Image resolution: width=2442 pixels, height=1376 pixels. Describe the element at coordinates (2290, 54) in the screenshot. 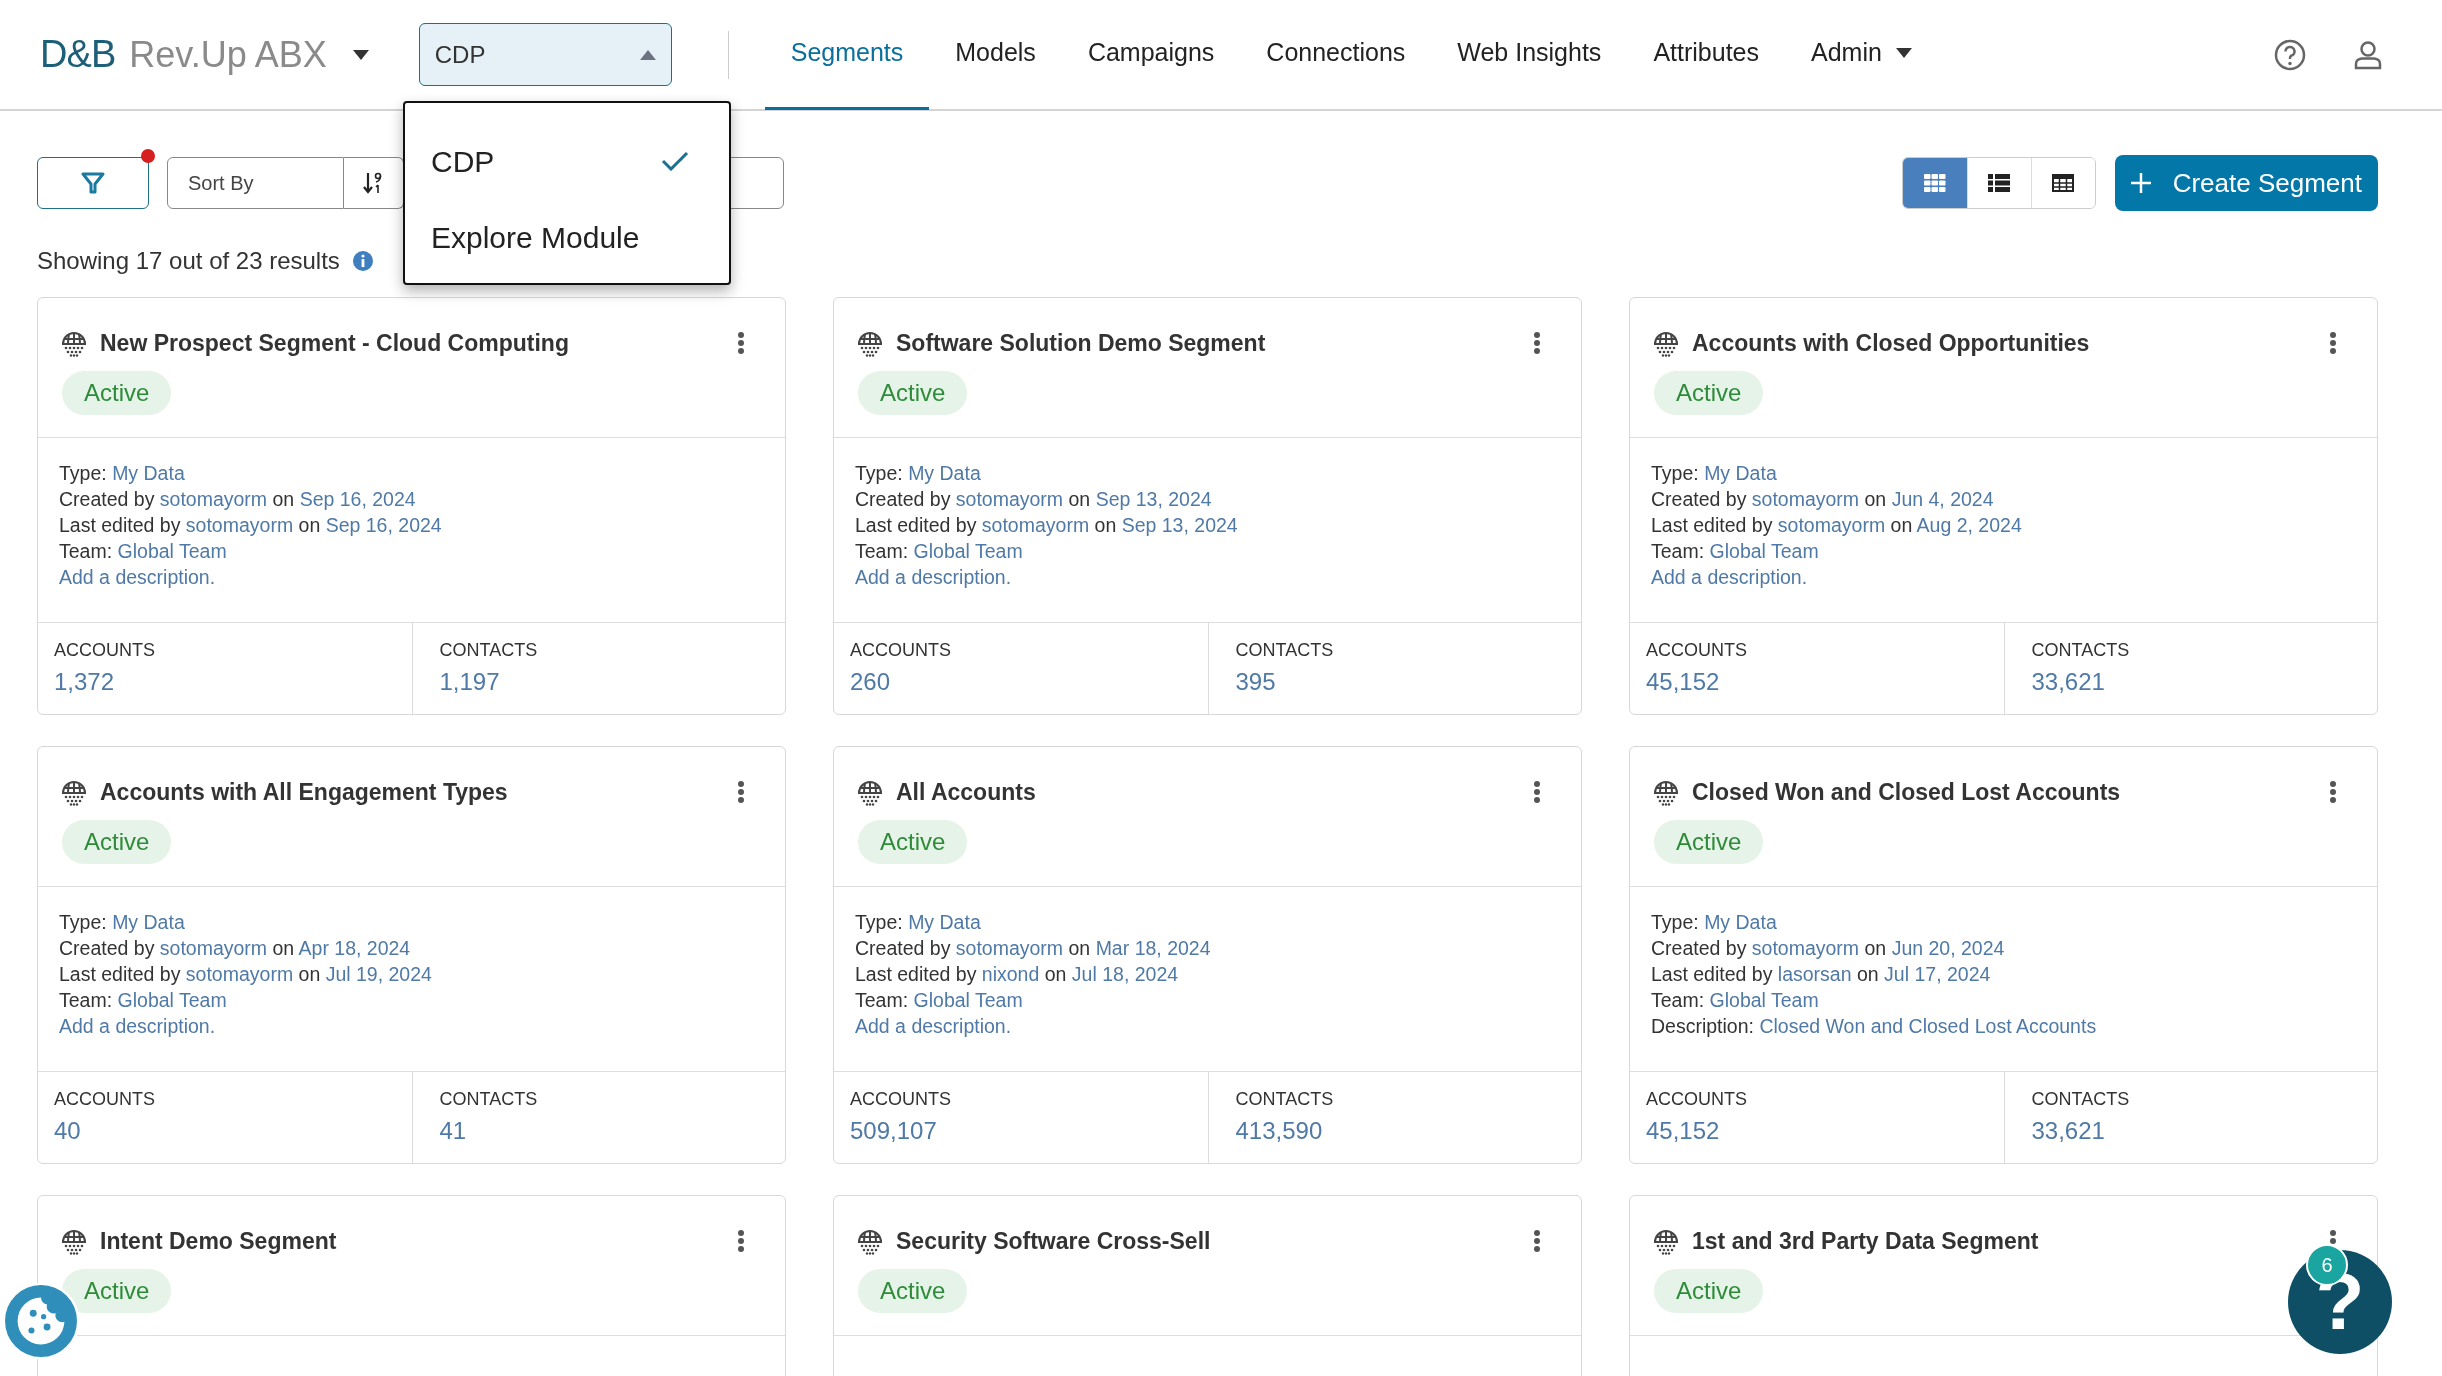

I see `help-icon` at that location.